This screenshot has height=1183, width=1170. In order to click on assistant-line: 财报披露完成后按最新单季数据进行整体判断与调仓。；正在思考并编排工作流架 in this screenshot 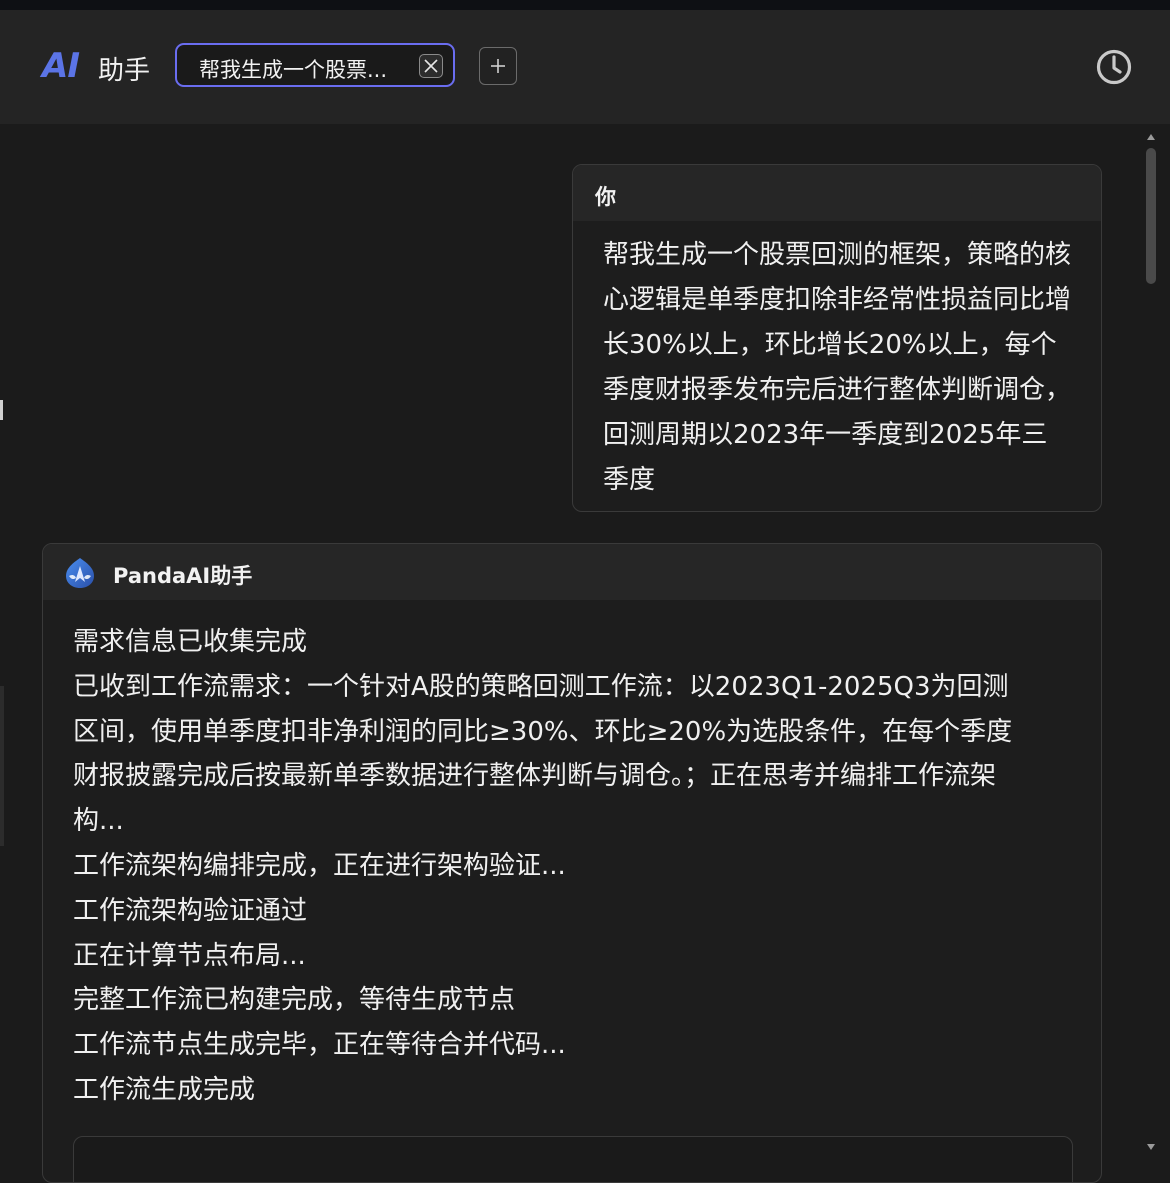, I will do `click(535, 776)`.